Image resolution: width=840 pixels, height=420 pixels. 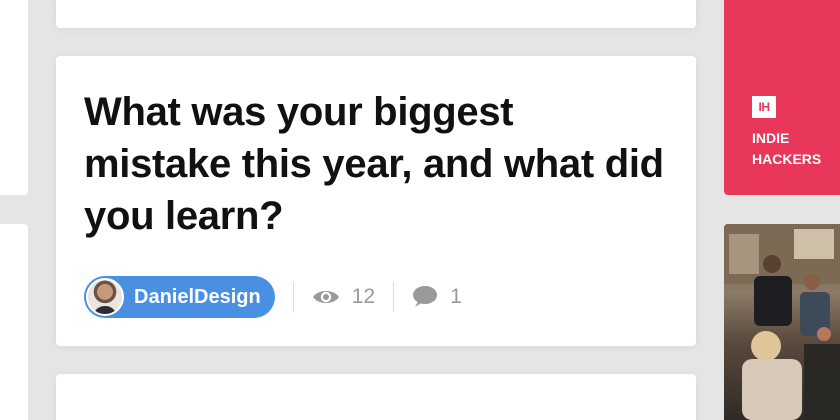 What do you see at coordinates (197, 296) in the screenshot?
I see `author-name: DanielDesign` at bounding box center [197, 296].